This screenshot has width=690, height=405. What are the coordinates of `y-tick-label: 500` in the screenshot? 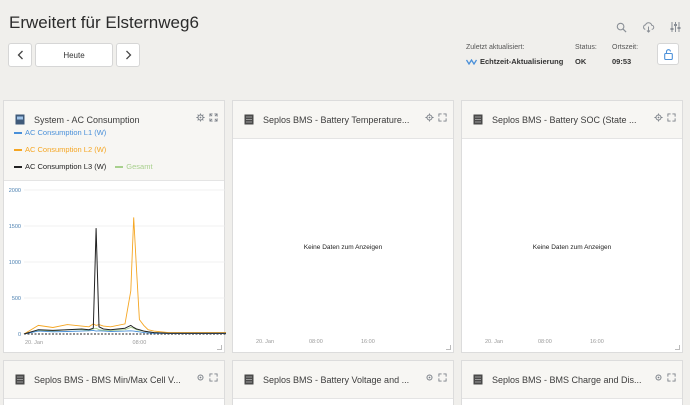 It's located at (16, 299).